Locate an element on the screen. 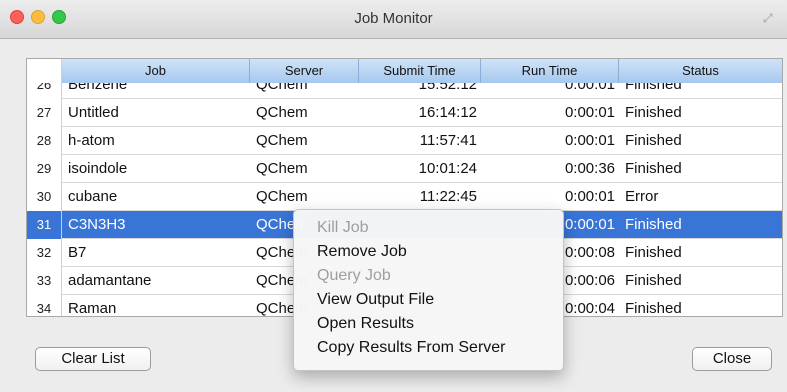  close-button: Close is located at coordinates (732, 359).